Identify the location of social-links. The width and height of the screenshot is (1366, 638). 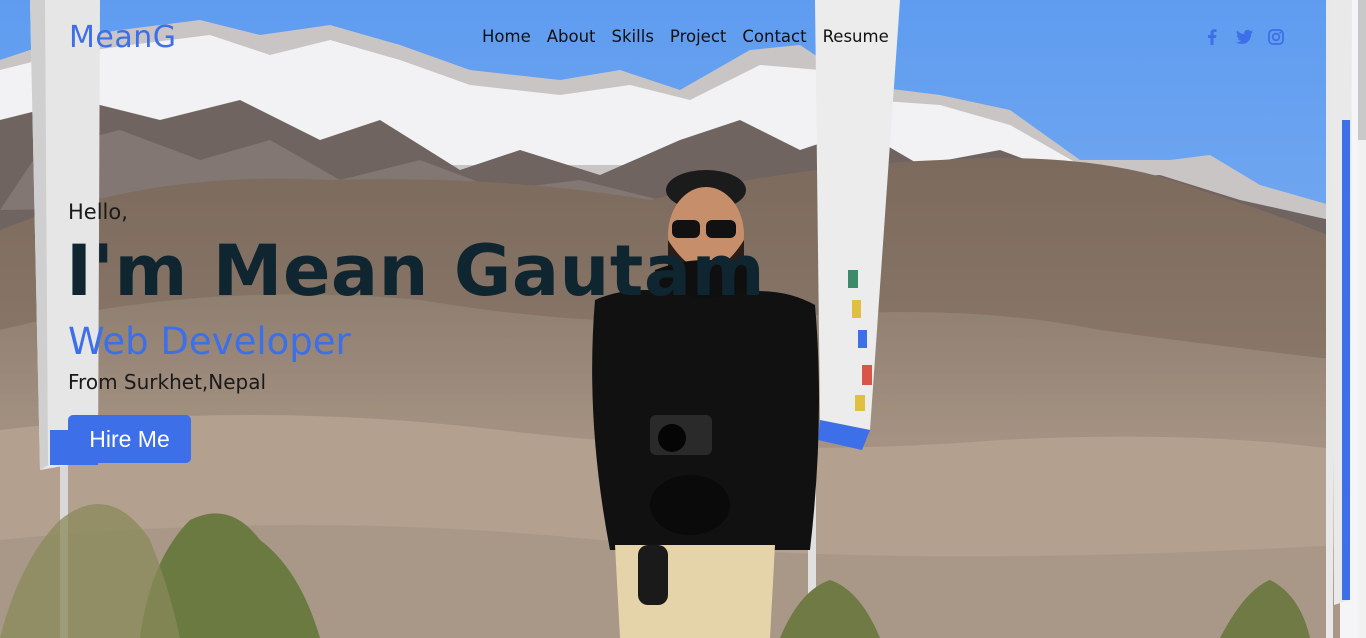
(1244, 37).